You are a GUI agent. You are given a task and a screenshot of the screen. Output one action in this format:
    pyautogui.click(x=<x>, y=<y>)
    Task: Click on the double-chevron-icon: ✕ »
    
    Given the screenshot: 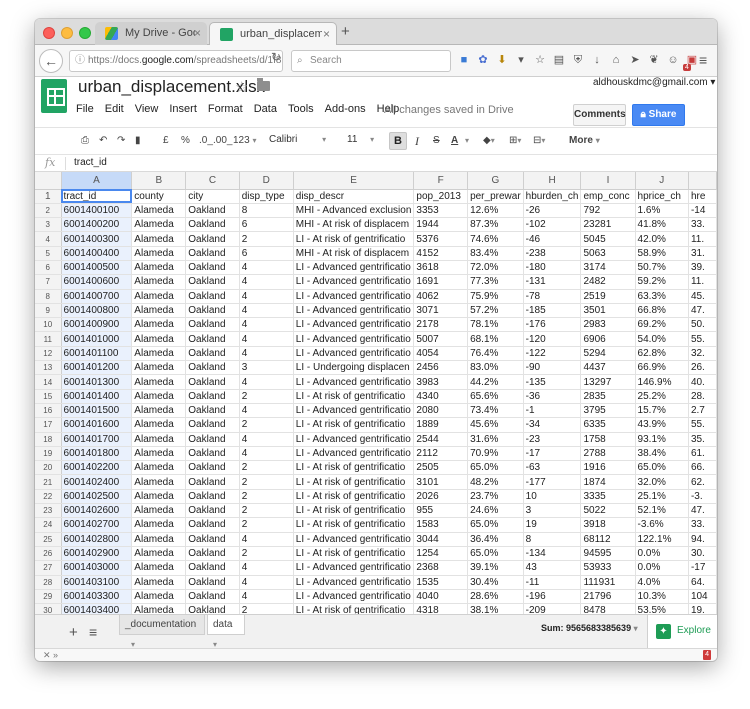 What is the action you would take?
    pyautogui.click(x=50, y=655)
    